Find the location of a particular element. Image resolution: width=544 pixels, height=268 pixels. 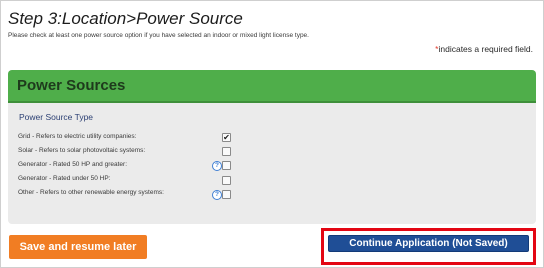

check-mark-icon: ✔ is located at coordinates (226, 137).